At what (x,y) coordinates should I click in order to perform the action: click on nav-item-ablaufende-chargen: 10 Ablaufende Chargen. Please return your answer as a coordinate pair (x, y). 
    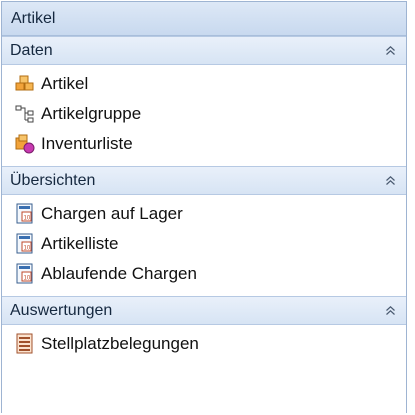
    Looking at the image, I should click on (204, 274).